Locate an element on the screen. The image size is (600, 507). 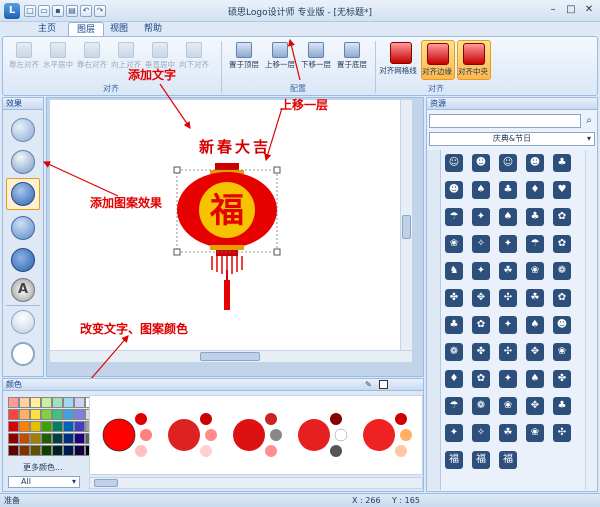
clipart-icon: ♞ is located at coordinates (454, 271).